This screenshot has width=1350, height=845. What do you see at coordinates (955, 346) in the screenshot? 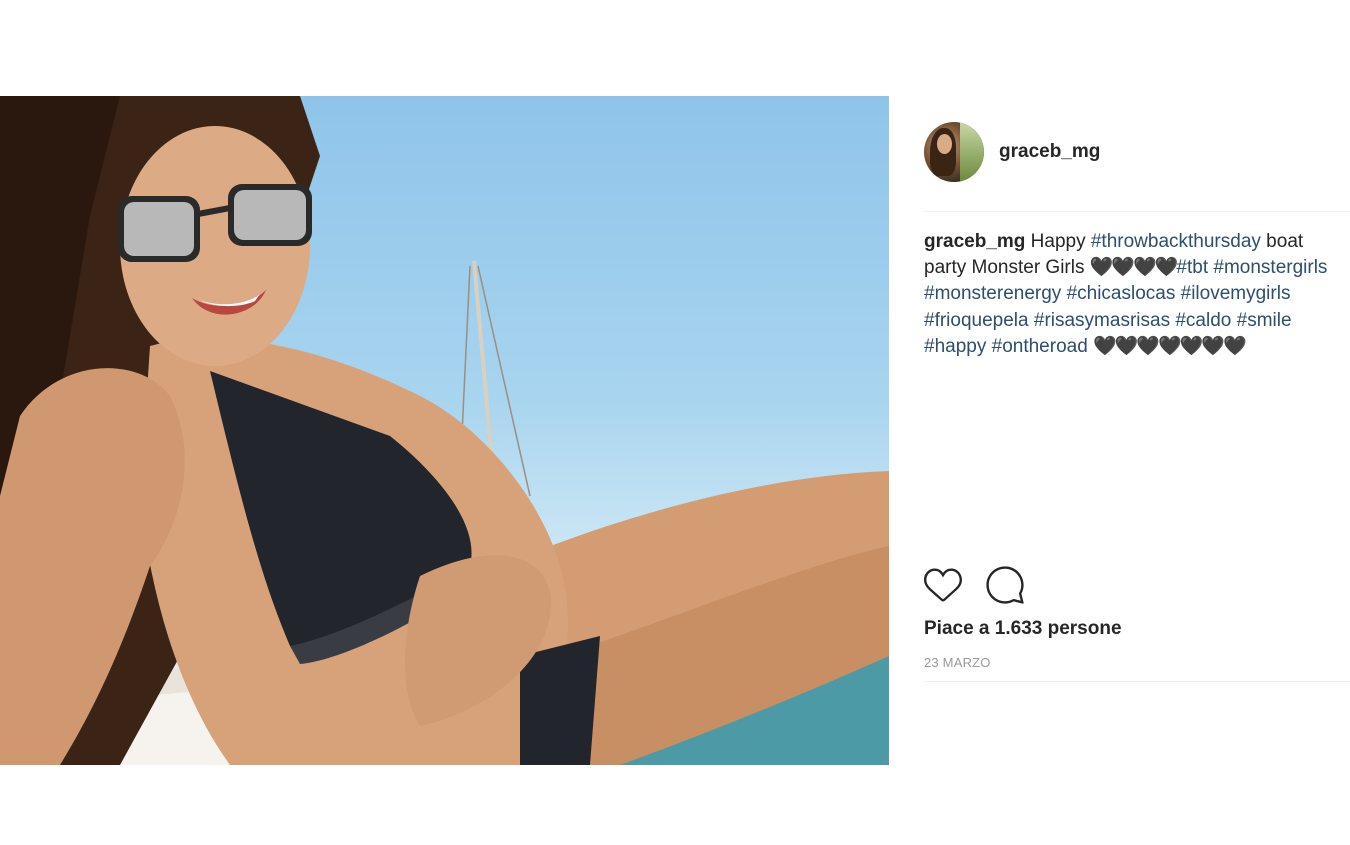
I see `hashtag-link: #happy` at bounding box center [955, 346].